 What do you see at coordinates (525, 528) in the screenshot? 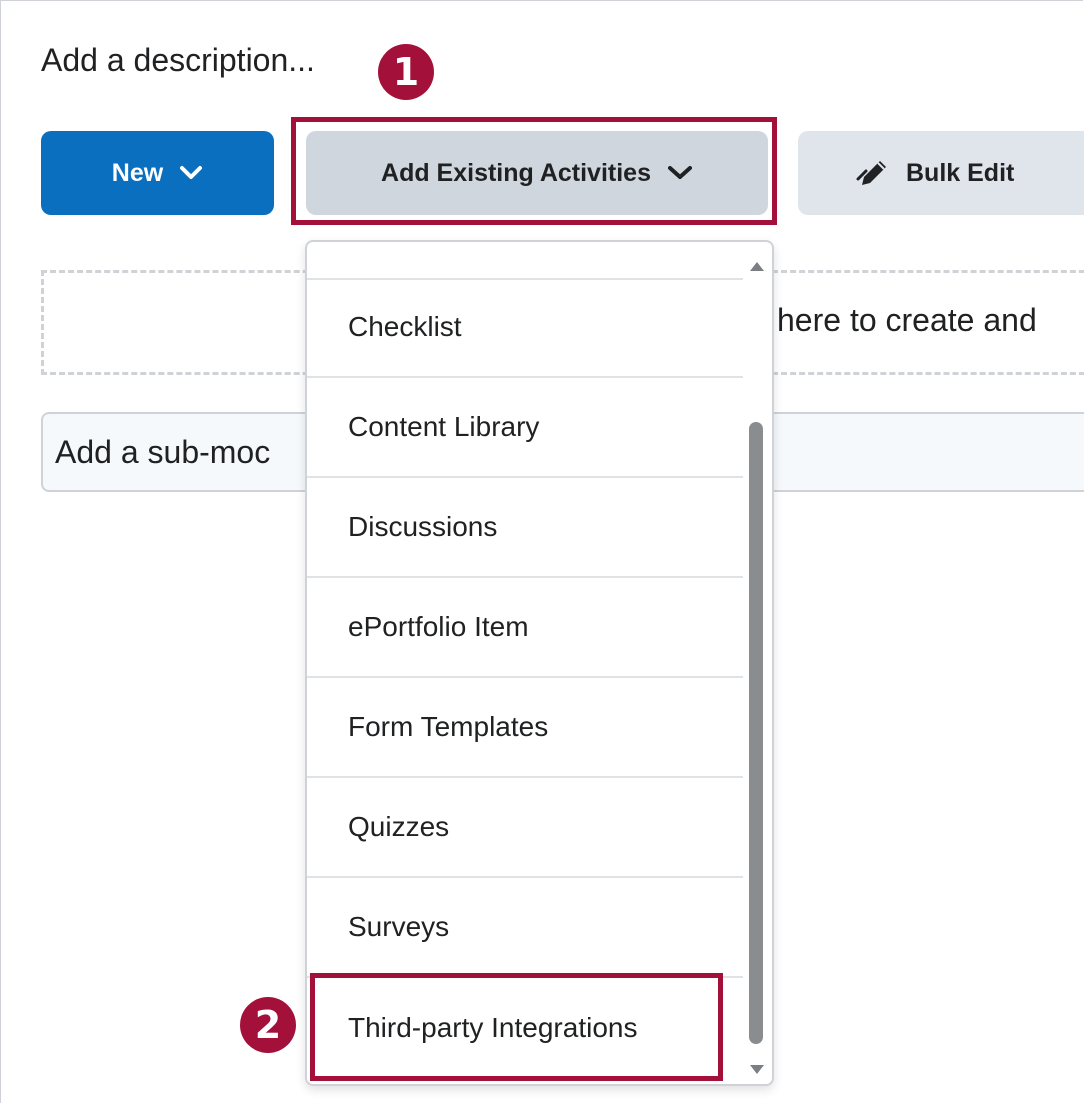
I see `menu-item-discussions: Discussions` at bounding box center [525, 528].